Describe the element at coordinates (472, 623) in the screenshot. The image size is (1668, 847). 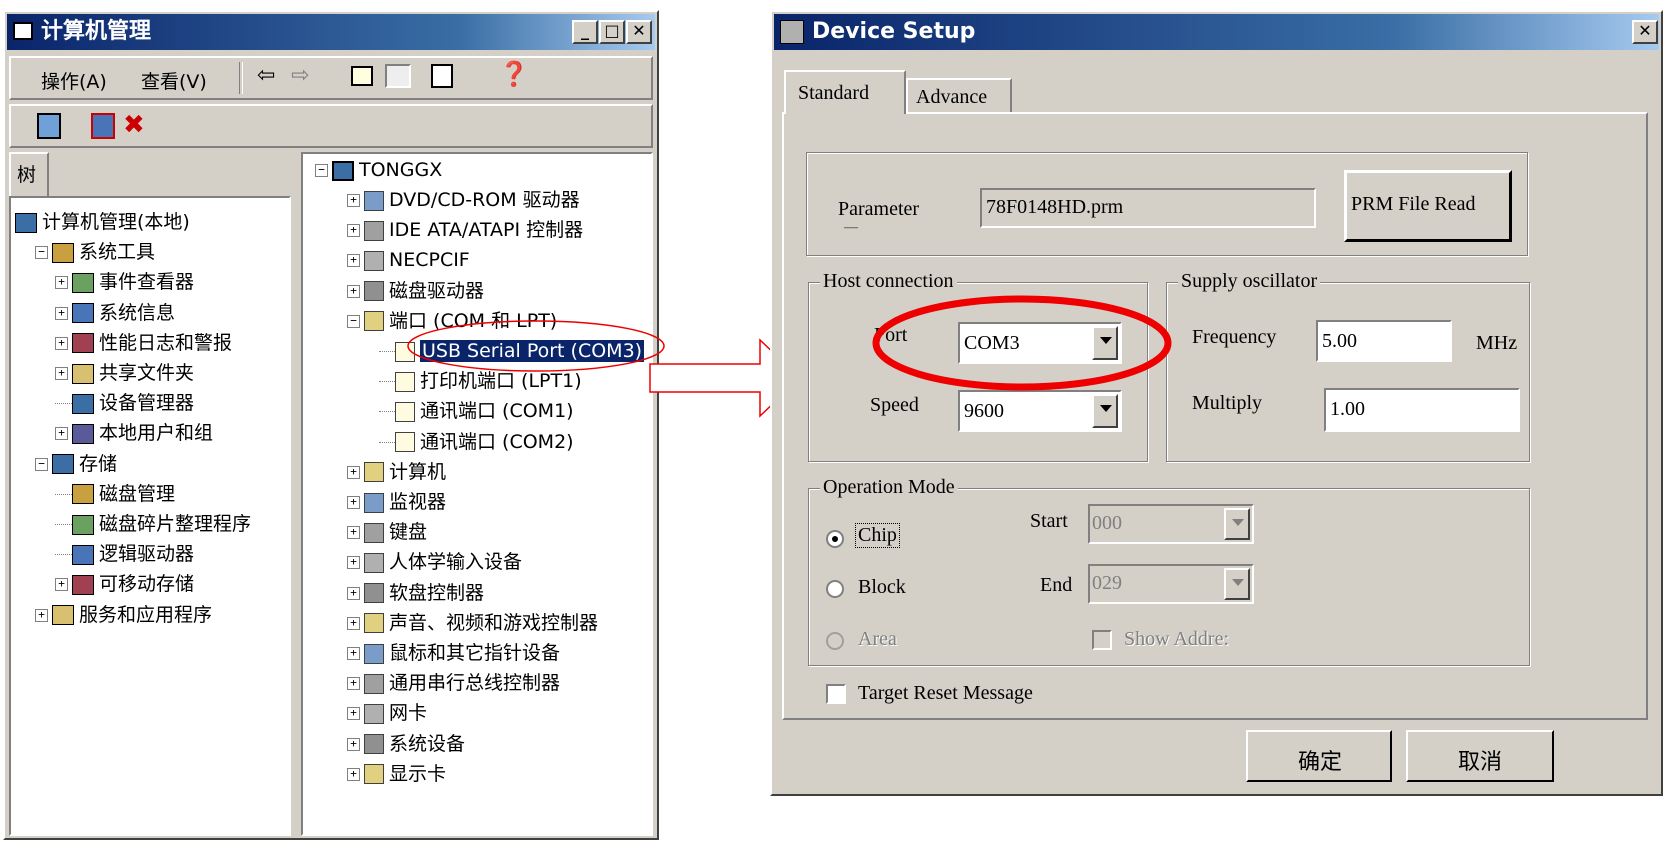
I see `device-item: + 声音、视频和游戏控制器` at that location.